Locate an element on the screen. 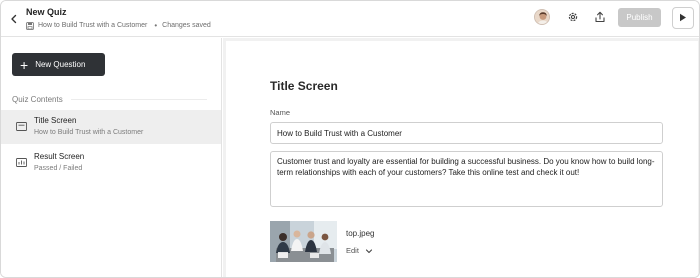 The width and height of the screenshot is (700, 278). edit-dropdown: Edit is located at coordinates (359, 250).